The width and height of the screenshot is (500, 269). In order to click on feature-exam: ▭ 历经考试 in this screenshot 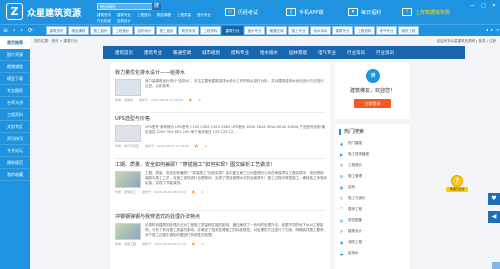, I will do `click(241, 12)`.